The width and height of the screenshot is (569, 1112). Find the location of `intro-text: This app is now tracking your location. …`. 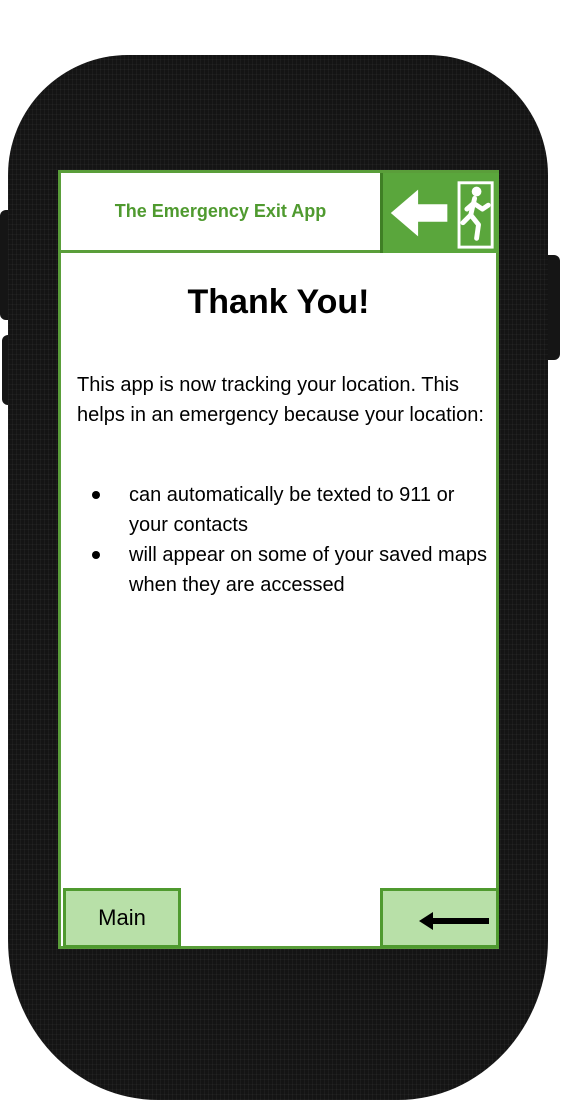

intro-text: This app is now tracking your location. … is located at coordinates (280, 400).